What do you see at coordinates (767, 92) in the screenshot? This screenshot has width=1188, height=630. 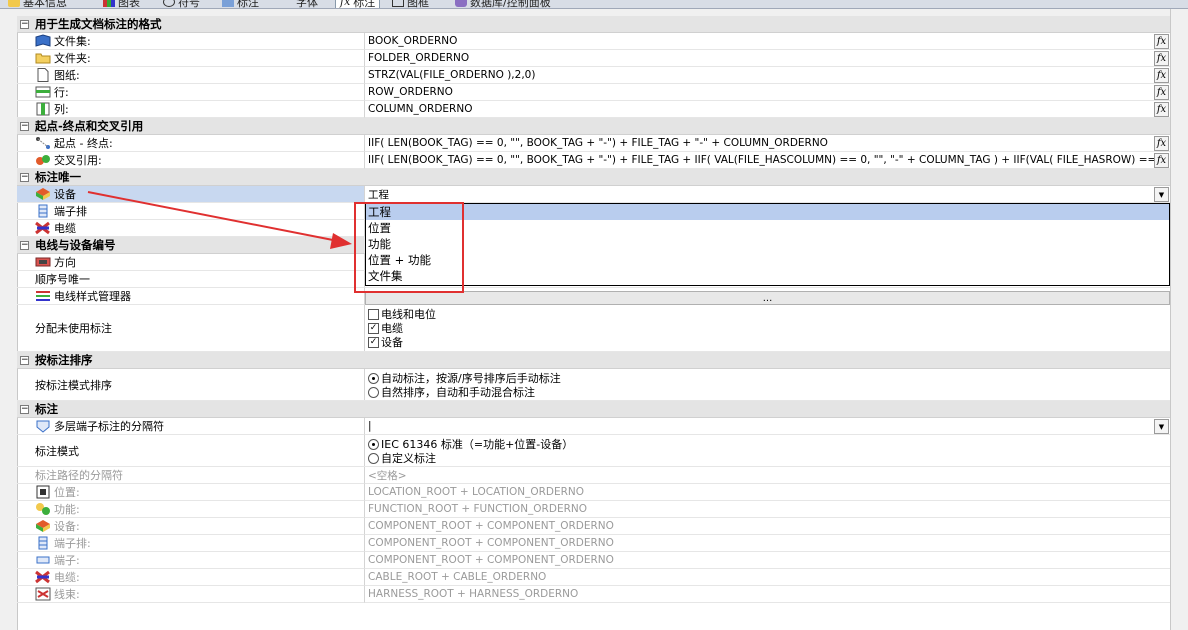 I see `prop-value: ROW_ORDERNO` at bounding box center [767, 92].